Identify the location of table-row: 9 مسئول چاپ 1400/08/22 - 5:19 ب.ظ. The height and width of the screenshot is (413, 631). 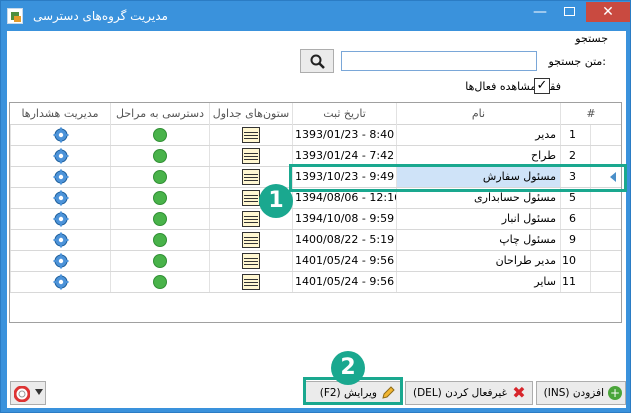
(315, 240).